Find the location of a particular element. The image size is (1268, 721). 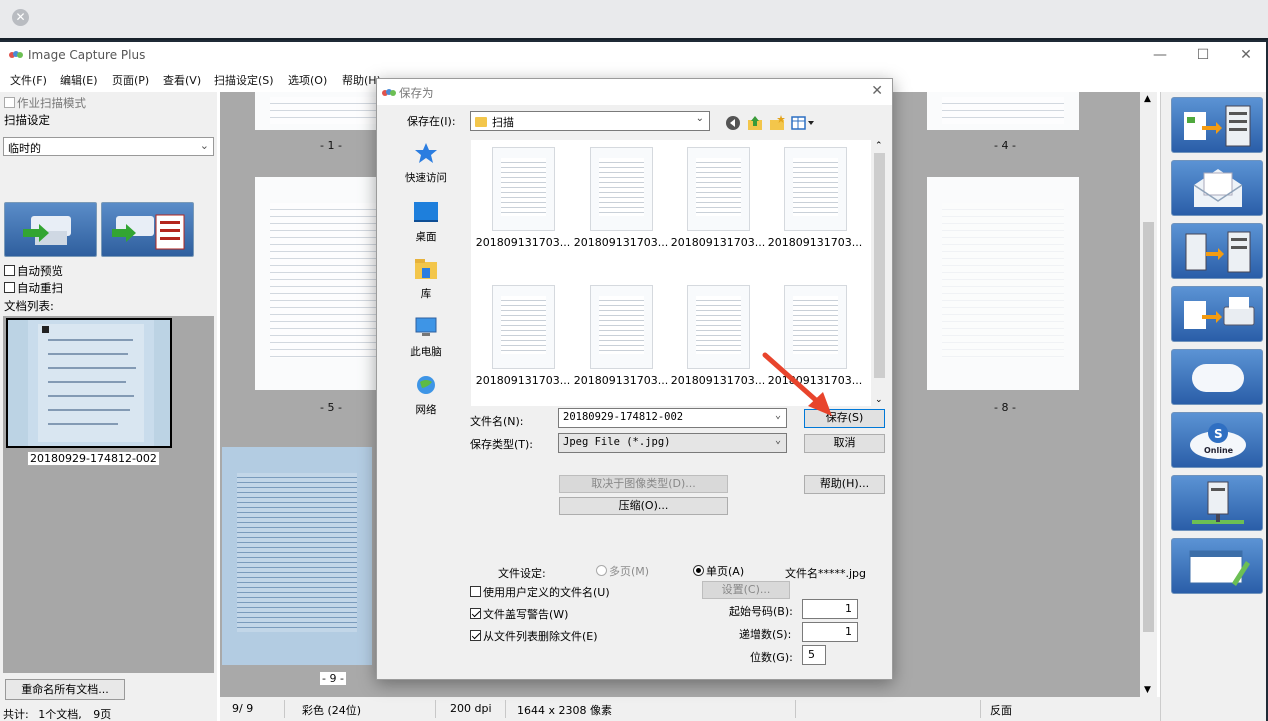

scroll-up-icon: ▲ is located at coordinates (1147, 99).